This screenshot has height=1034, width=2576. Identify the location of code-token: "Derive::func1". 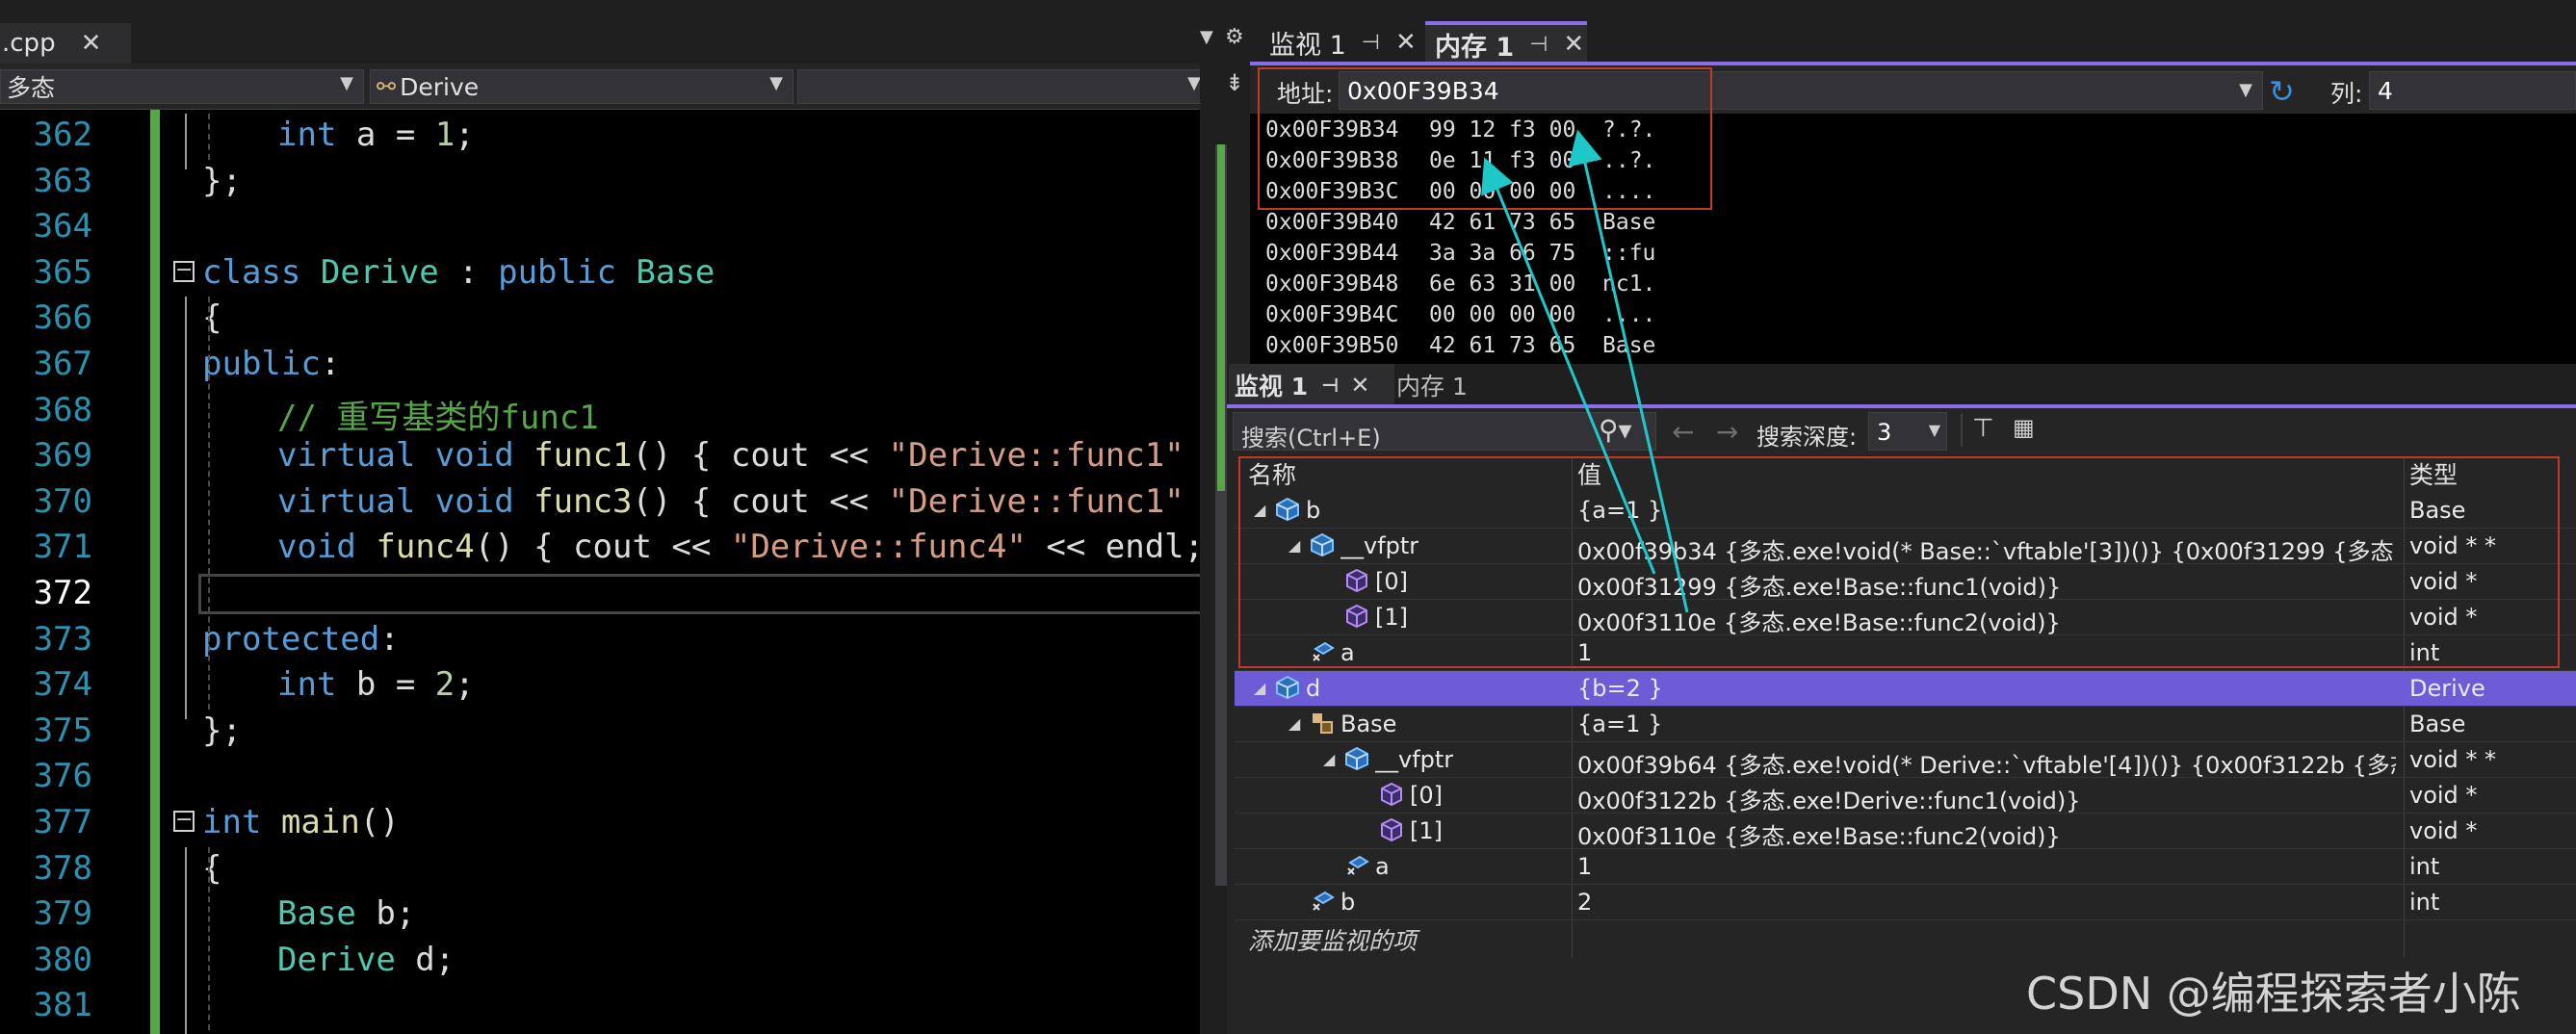
(1036, 501).